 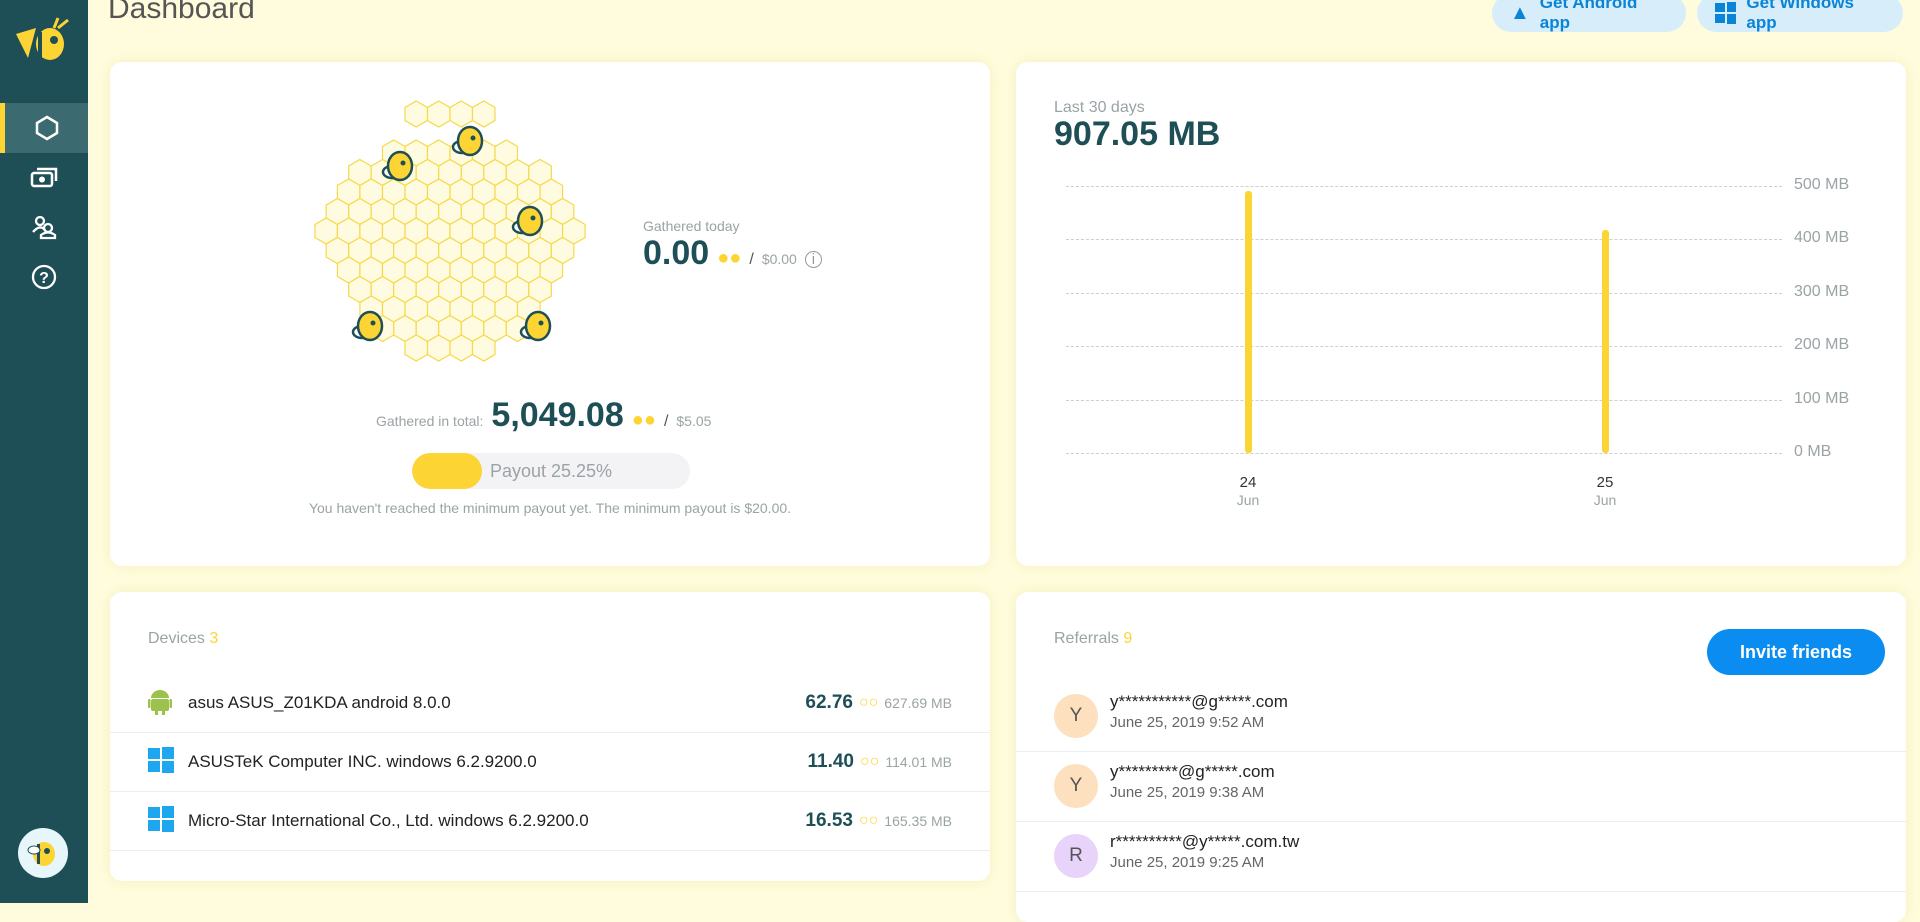 I want to click on payout-progress-bar: Payout 25.25%, so click(x=551, y=471).